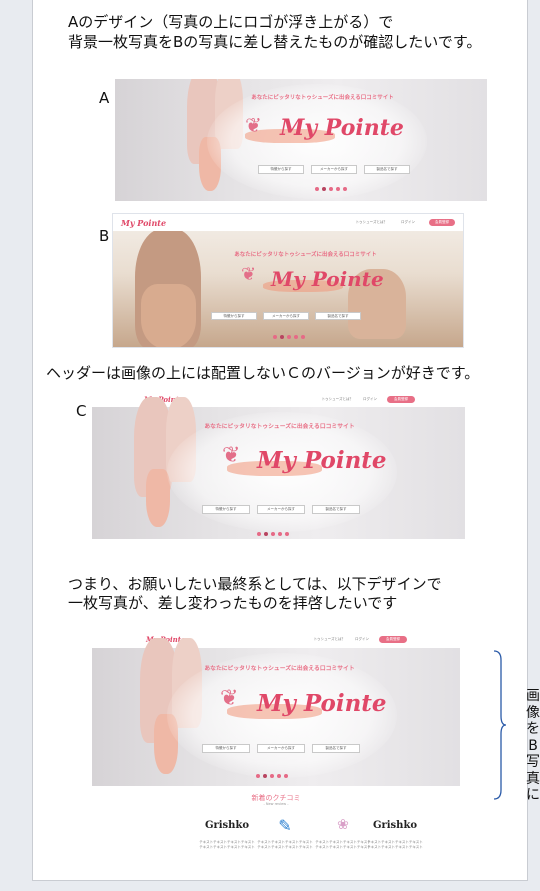 This screenshot has height=891, width=540. Describe the element at coordinates (371, 222) in the screenshot. I see `mockup-b-header-link: トゥシューズとは？` at that location.